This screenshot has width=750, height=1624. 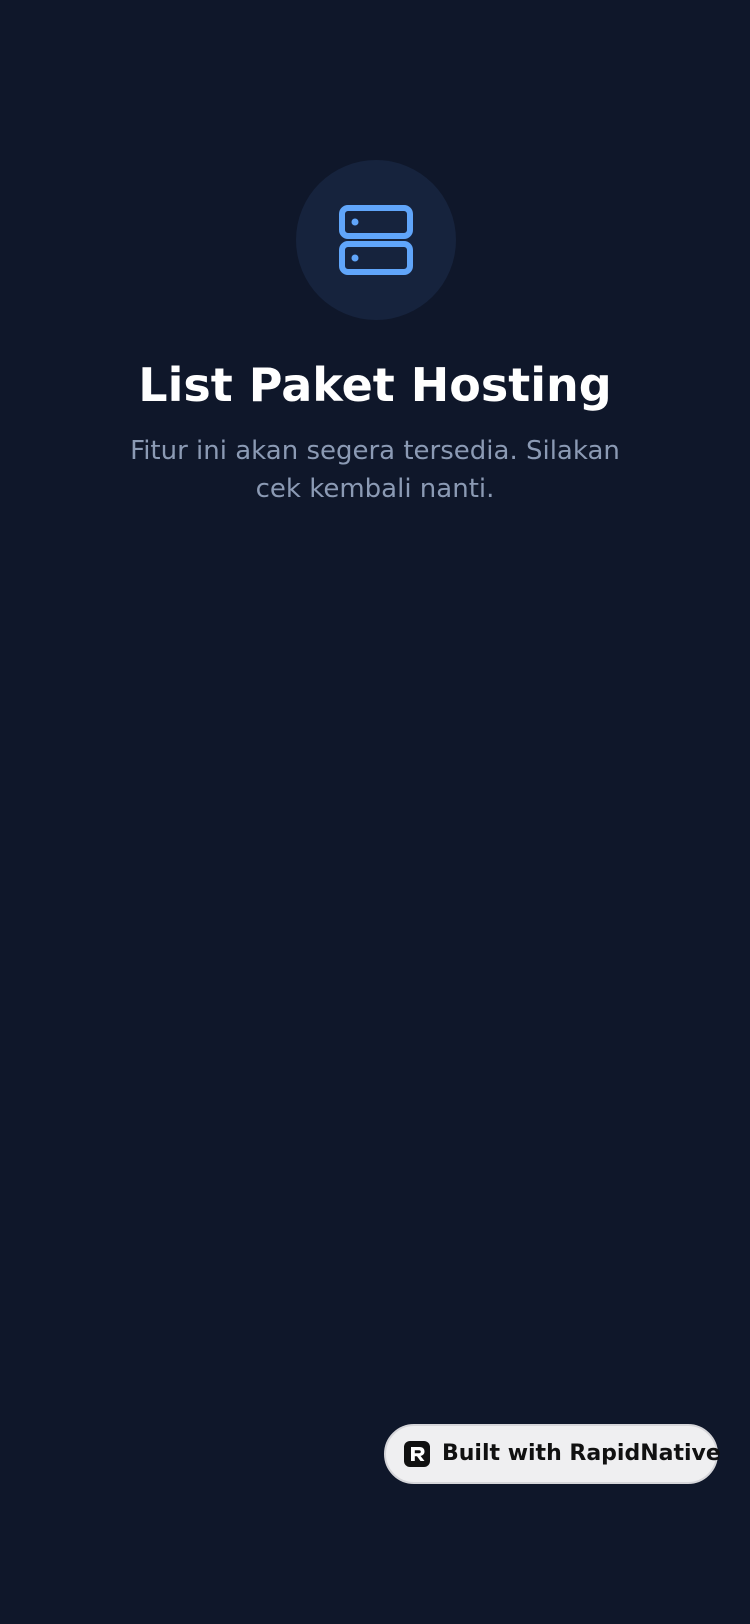 I want to click on server-icon-container, so click(x=376, y=240).